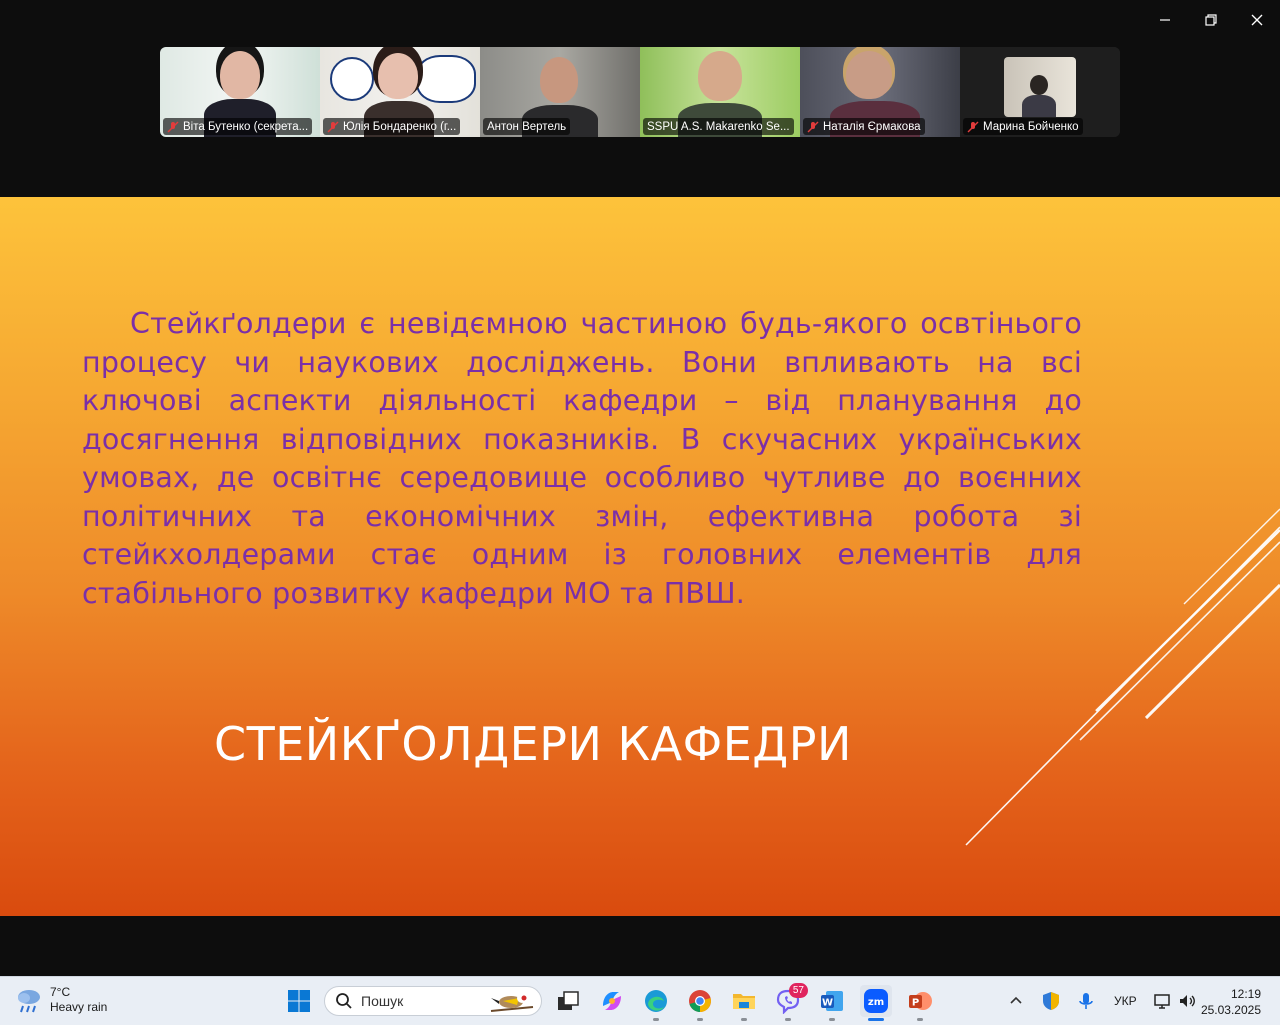 This screenshot has width=1280, height=1025. I want to click on task-view-icon, so click(568, 1000).